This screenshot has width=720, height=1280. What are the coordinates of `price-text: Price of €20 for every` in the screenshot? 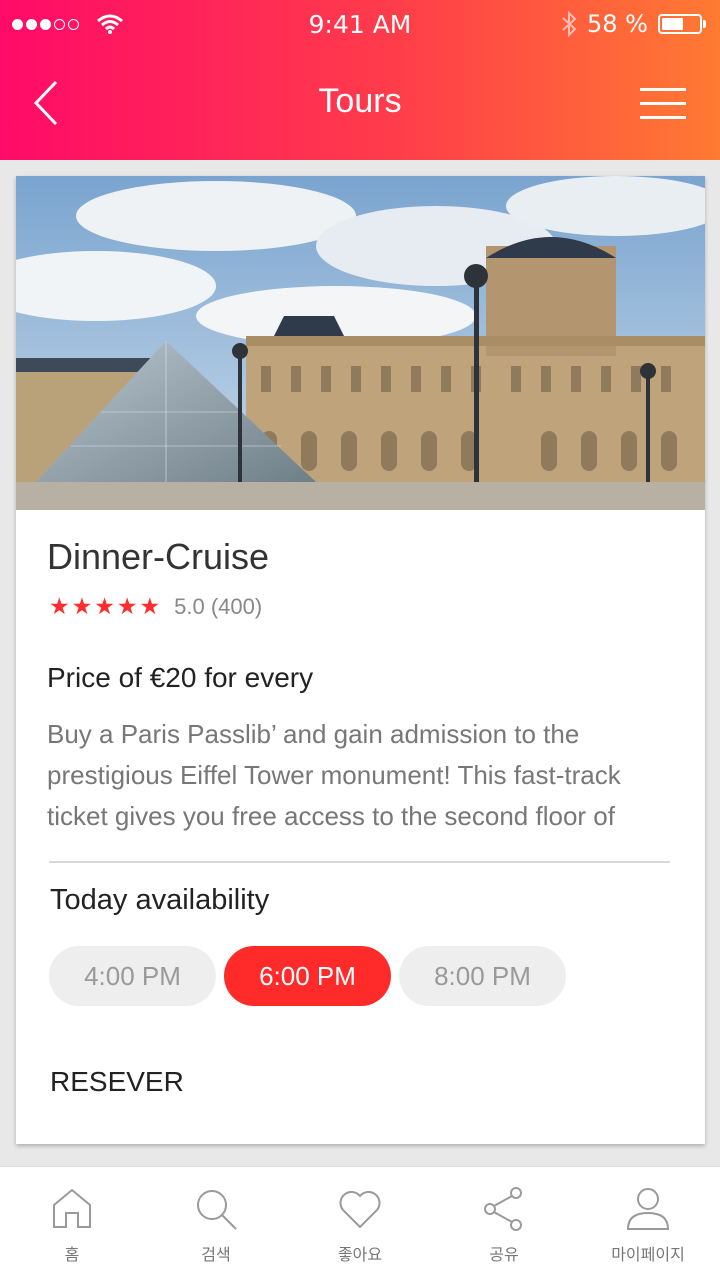 It's located at (180, 677).